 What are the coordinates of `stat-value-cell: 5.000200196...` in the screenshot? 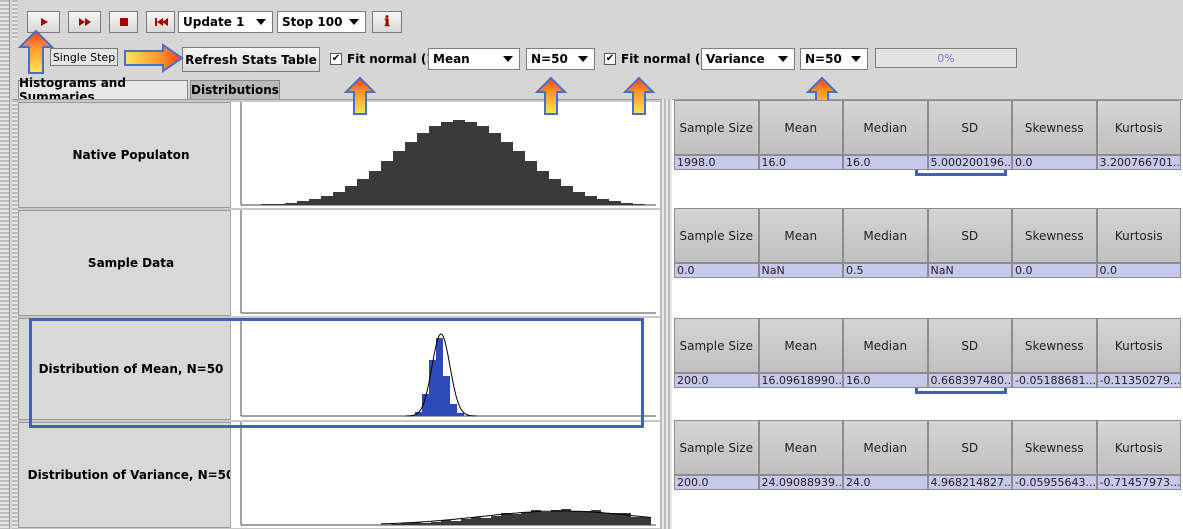 It's located at (969, 162).